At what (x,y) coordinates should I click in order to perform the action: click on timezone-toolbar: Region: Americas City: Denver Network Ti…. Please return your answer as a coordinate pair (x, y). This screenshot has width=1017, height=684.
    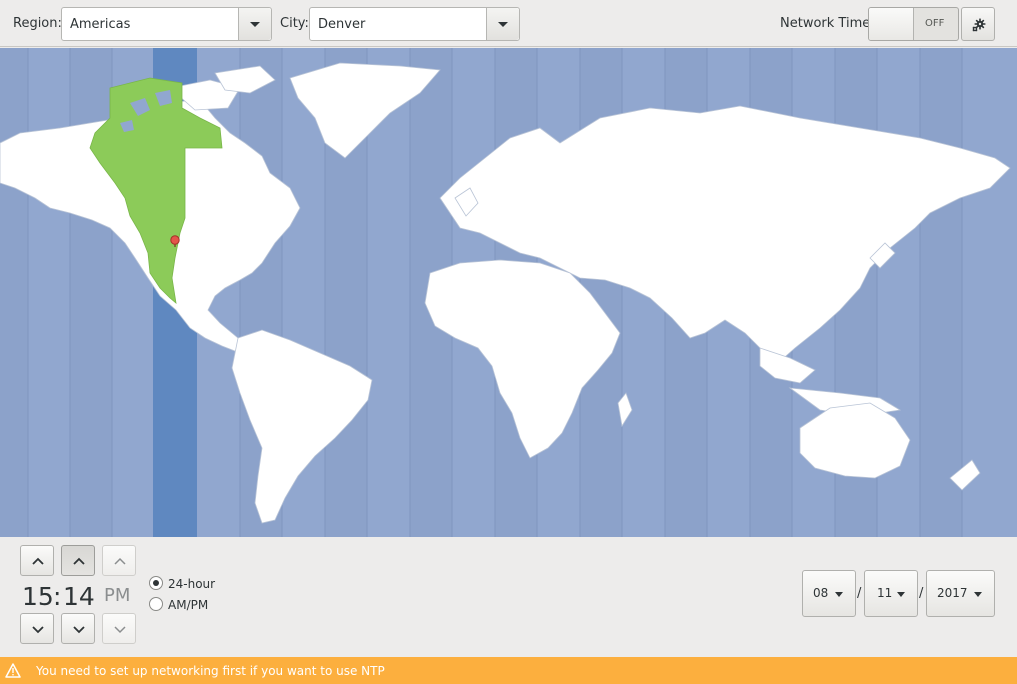
    Looking at the image, I should click on (508, 23).